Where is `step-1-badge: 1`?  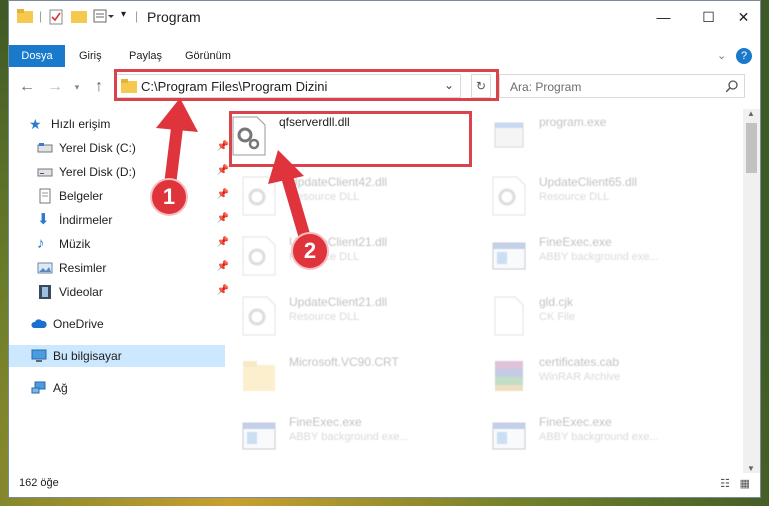
step-1-badge: 1 is located at coordinates (169, 197).